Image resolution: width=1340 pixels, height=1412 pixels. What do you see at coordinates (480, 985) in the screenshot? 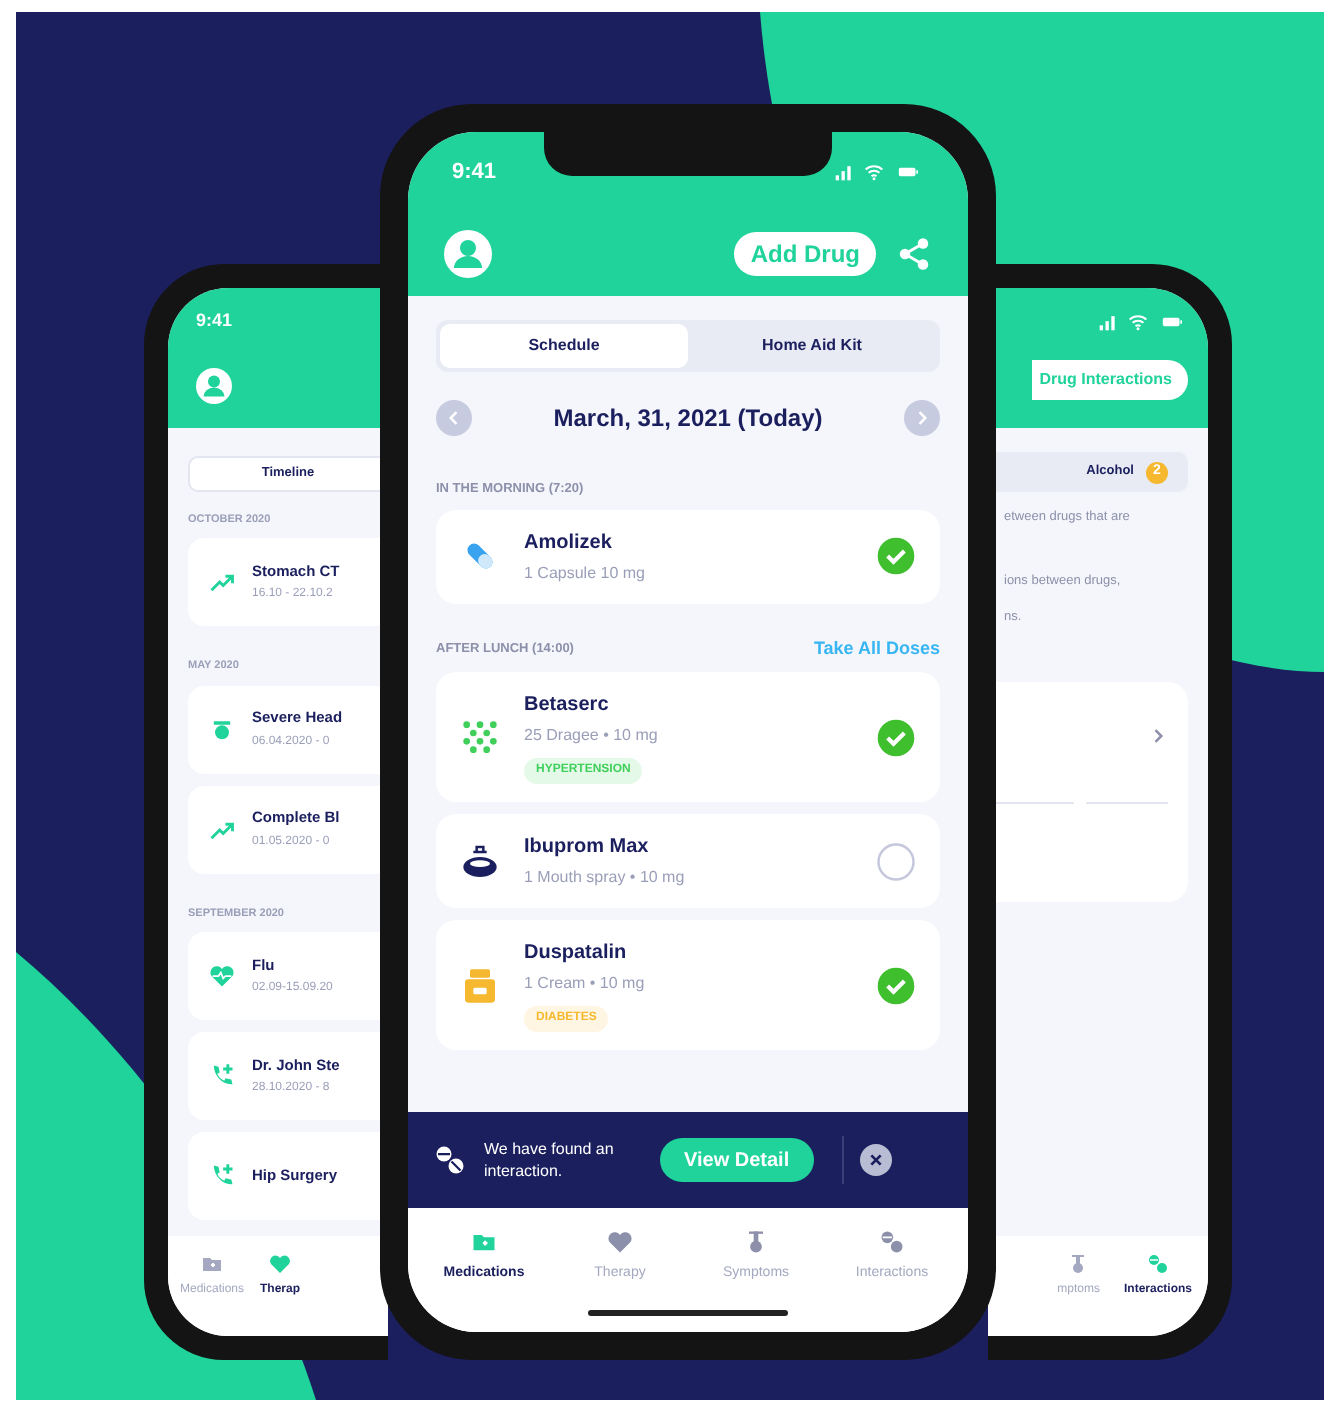
I see `jar-icon` at bounding box center [480, 985].